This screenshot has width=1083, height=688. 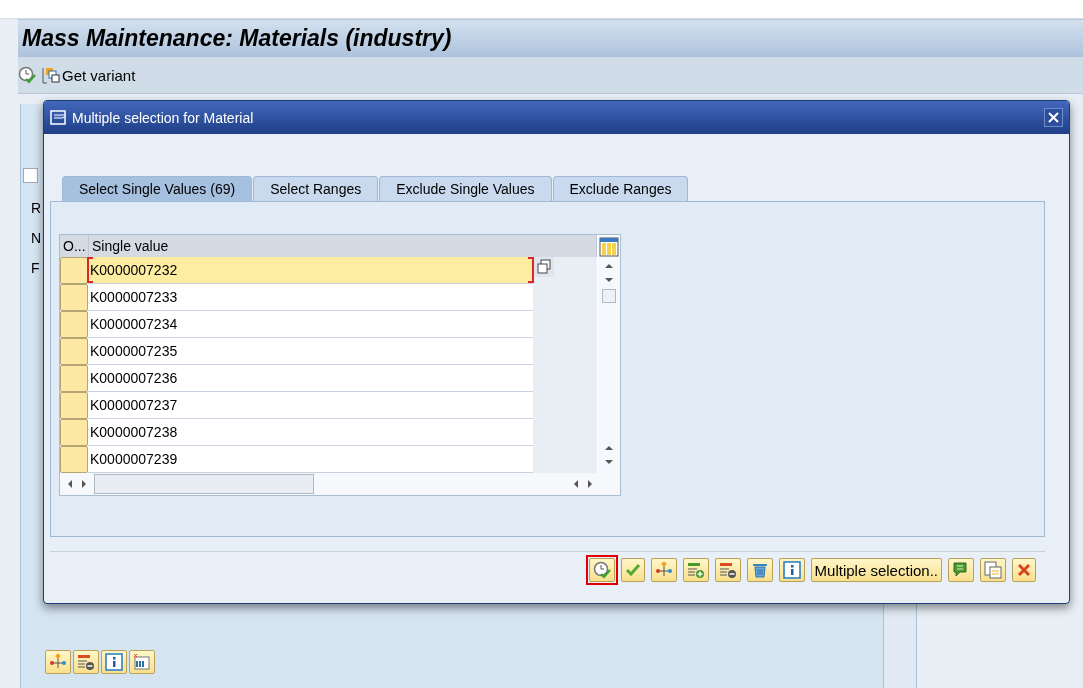 I want to click on multiple-selection-button: Multiple selection.., so click(x=876, y=570).